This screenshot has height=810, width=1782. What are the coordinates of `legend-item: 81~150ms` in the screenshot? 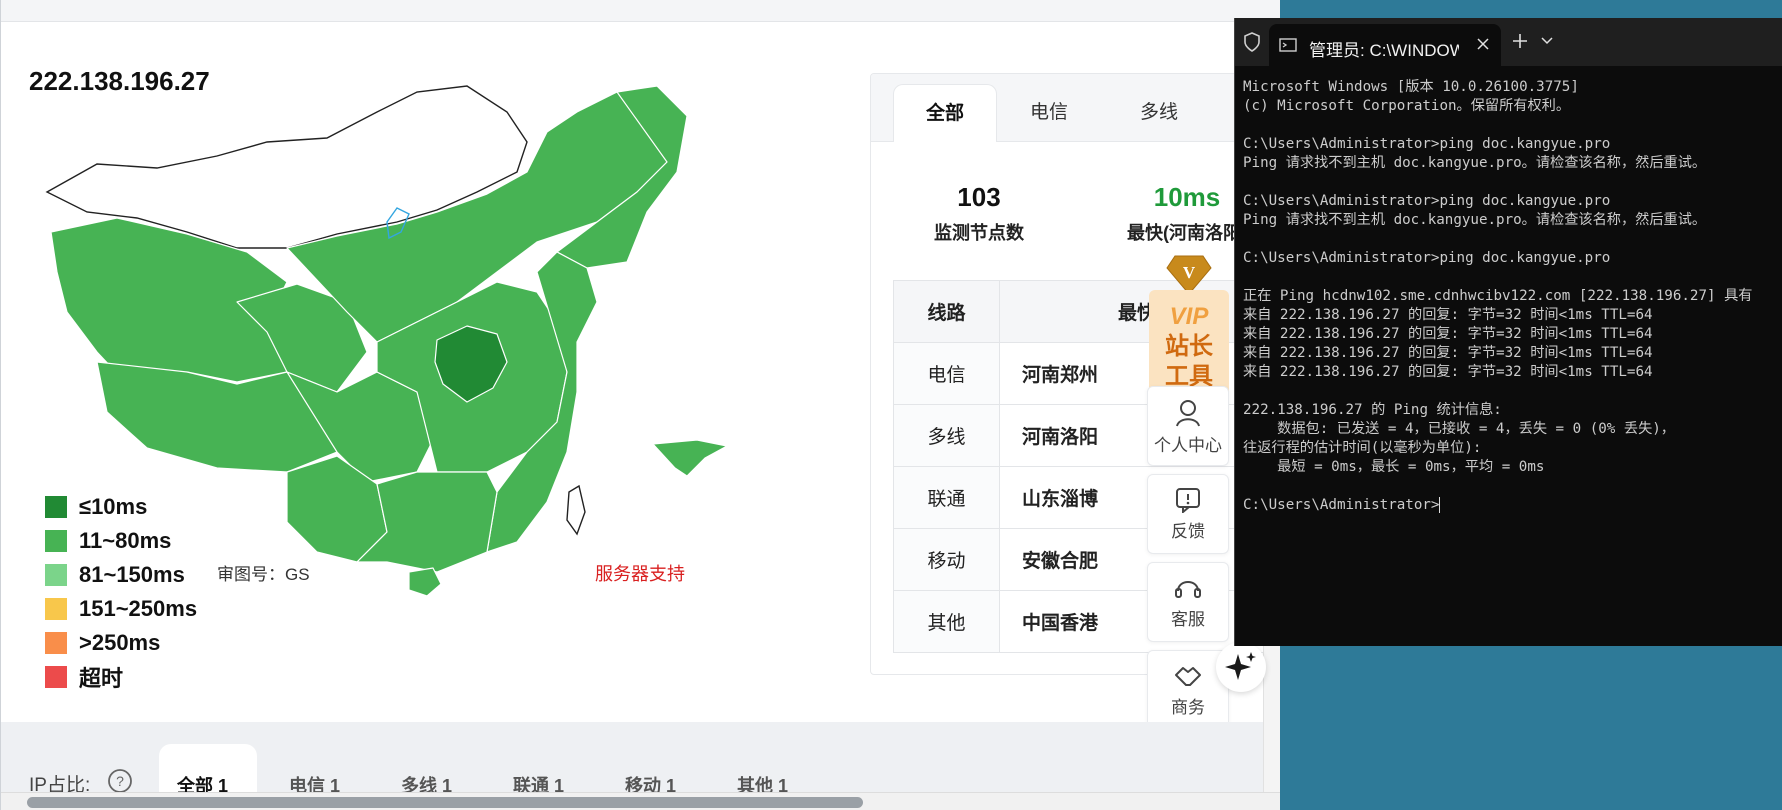 It's located at (121, 575).